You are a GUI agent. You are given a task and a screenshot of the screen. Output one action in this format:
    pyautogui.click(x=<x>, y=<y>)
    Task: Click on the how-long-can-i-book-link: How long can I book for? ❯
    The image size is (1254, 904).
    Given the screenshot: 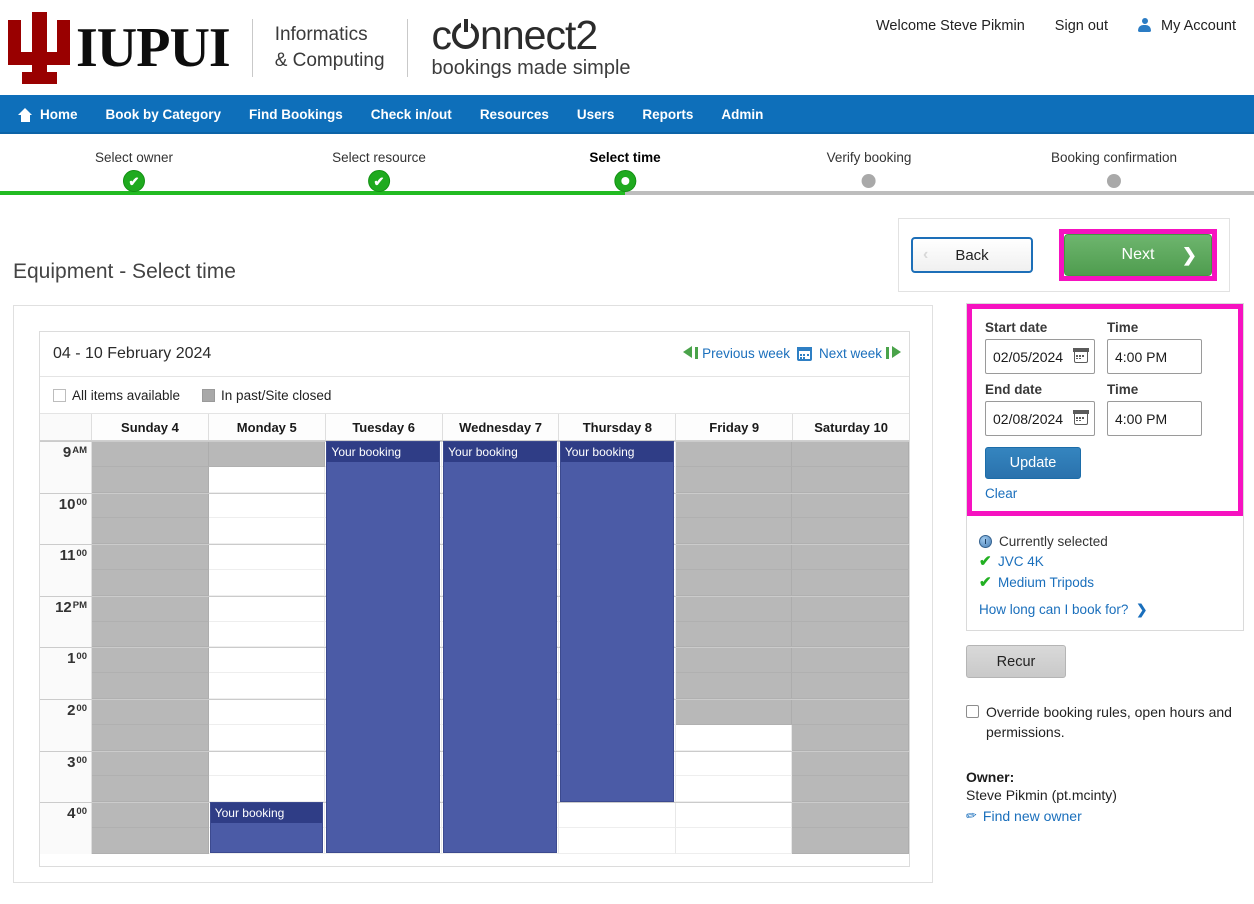 What is the action you would take?
    pyautogui.click(x=1105, y=610)
    